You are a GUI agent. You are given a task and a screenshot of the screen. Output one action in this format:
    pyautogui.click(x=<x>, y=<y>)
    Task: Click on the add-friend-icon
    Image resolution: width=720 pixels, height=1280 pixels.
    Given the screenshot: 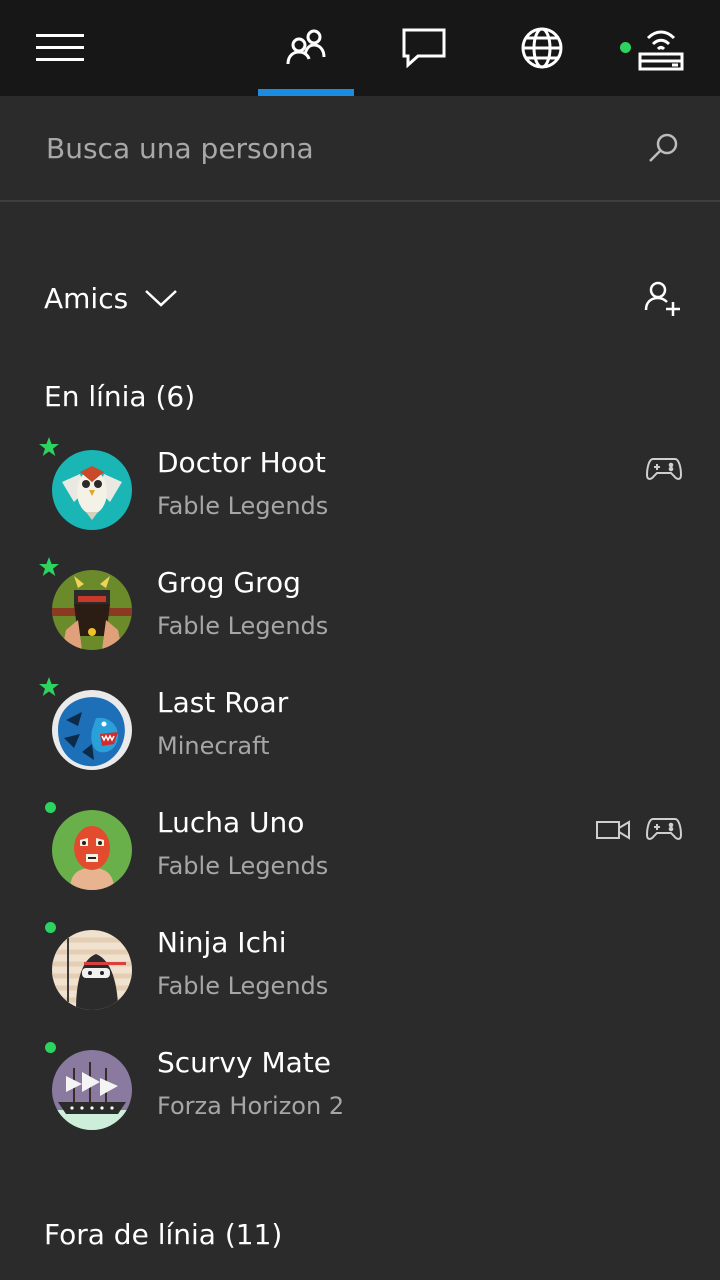 What is the action you would take?
    pyautogui.click(x=663, y=299)
    